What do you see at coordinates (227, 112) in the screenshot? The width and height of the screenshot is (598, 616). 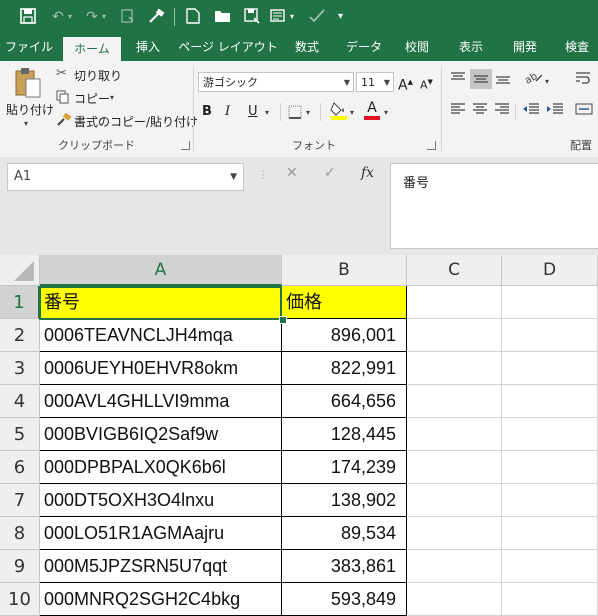 I see `italic-button: I` at bounding box center [227, 112].